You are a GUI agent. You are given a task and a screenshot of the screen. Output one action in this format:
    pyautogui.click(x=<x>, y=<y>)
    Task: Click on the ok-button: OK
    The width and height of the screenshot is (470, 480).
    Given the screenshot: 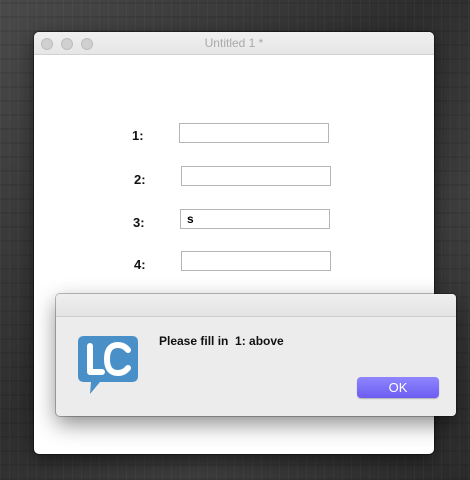 What is the action you would take?
    pyautogui.click(x=398, y=387)
    